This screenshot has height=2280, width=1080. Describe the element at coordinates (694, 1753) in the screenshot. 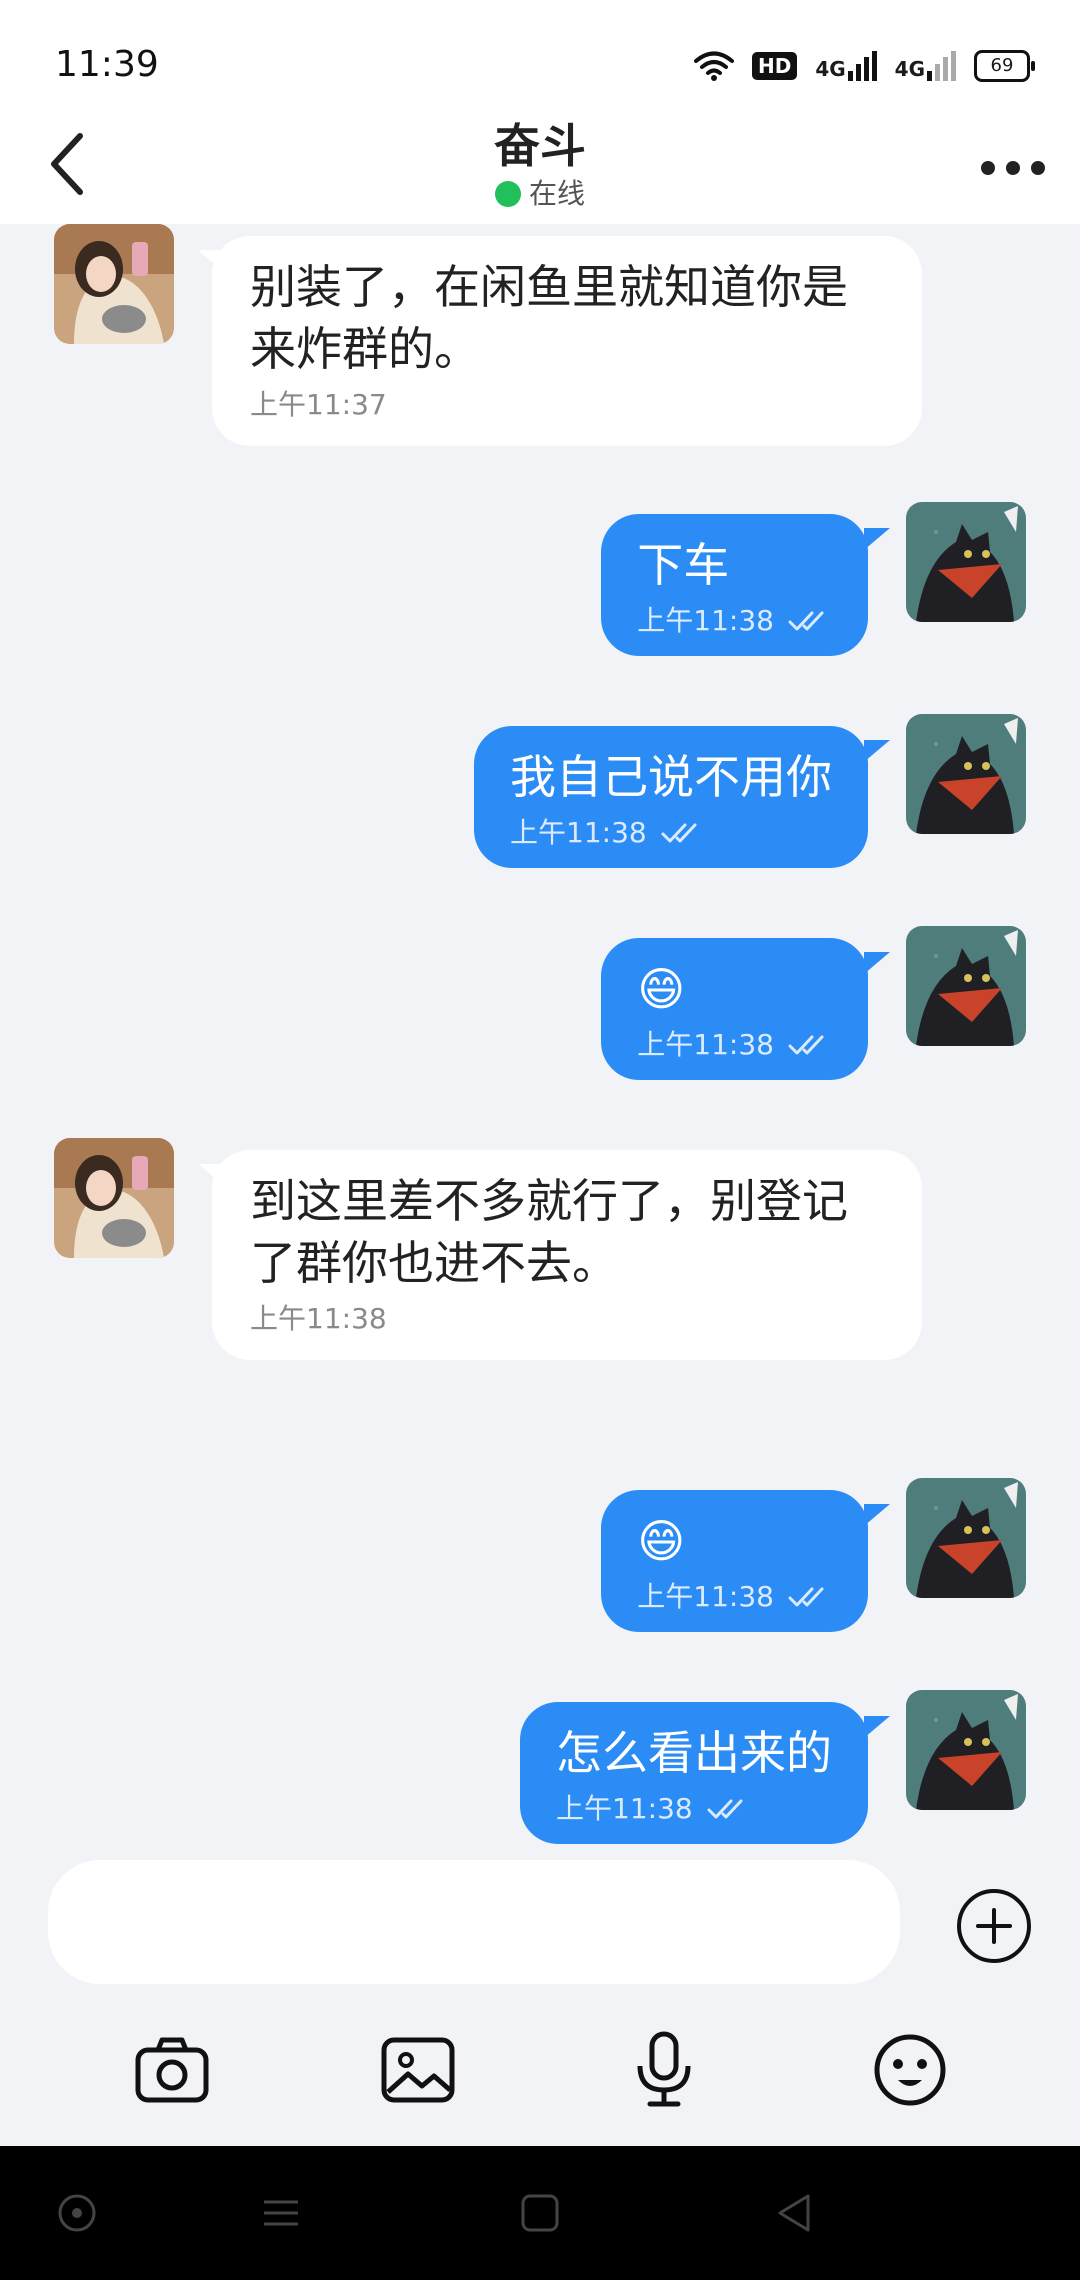

I see `message-text: 怎么看出来的` at that location.